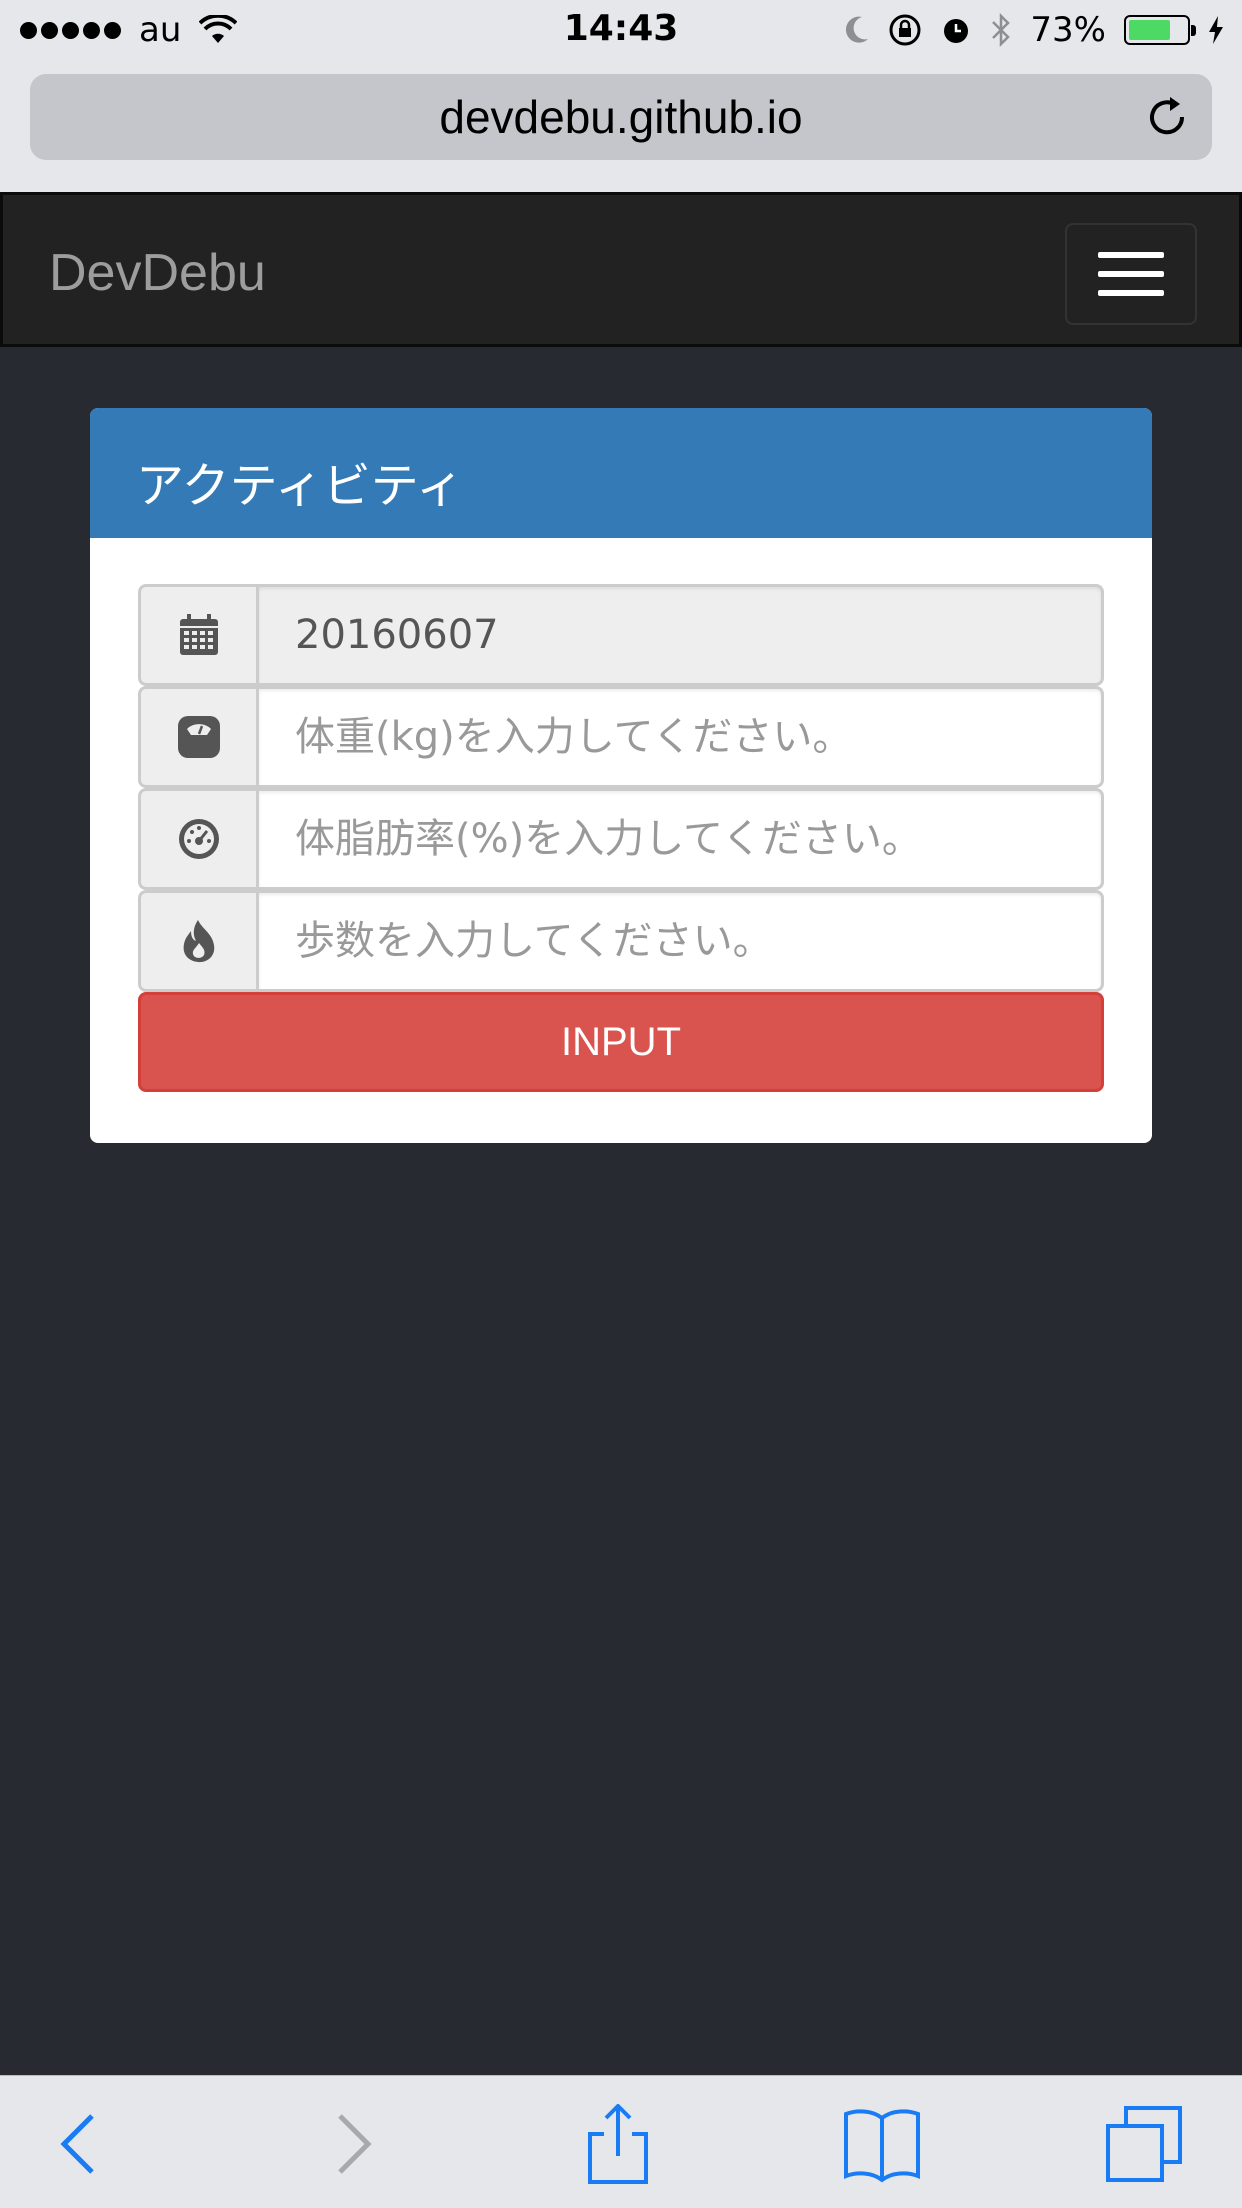  I want to click on steps-input-group, so click(621, 941).